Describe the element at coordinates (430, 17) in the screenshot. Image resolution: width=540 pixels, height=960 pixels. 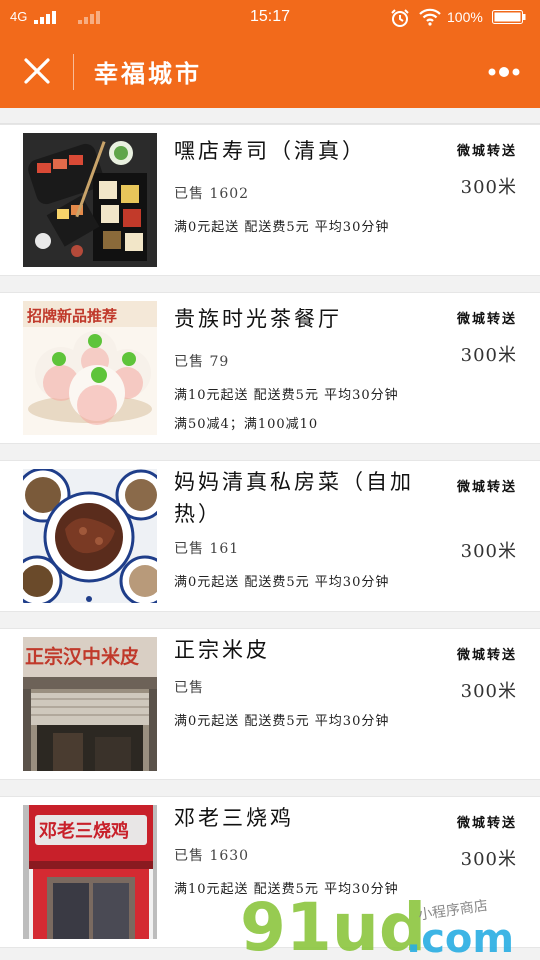
I see `wifi-icon` at that location.